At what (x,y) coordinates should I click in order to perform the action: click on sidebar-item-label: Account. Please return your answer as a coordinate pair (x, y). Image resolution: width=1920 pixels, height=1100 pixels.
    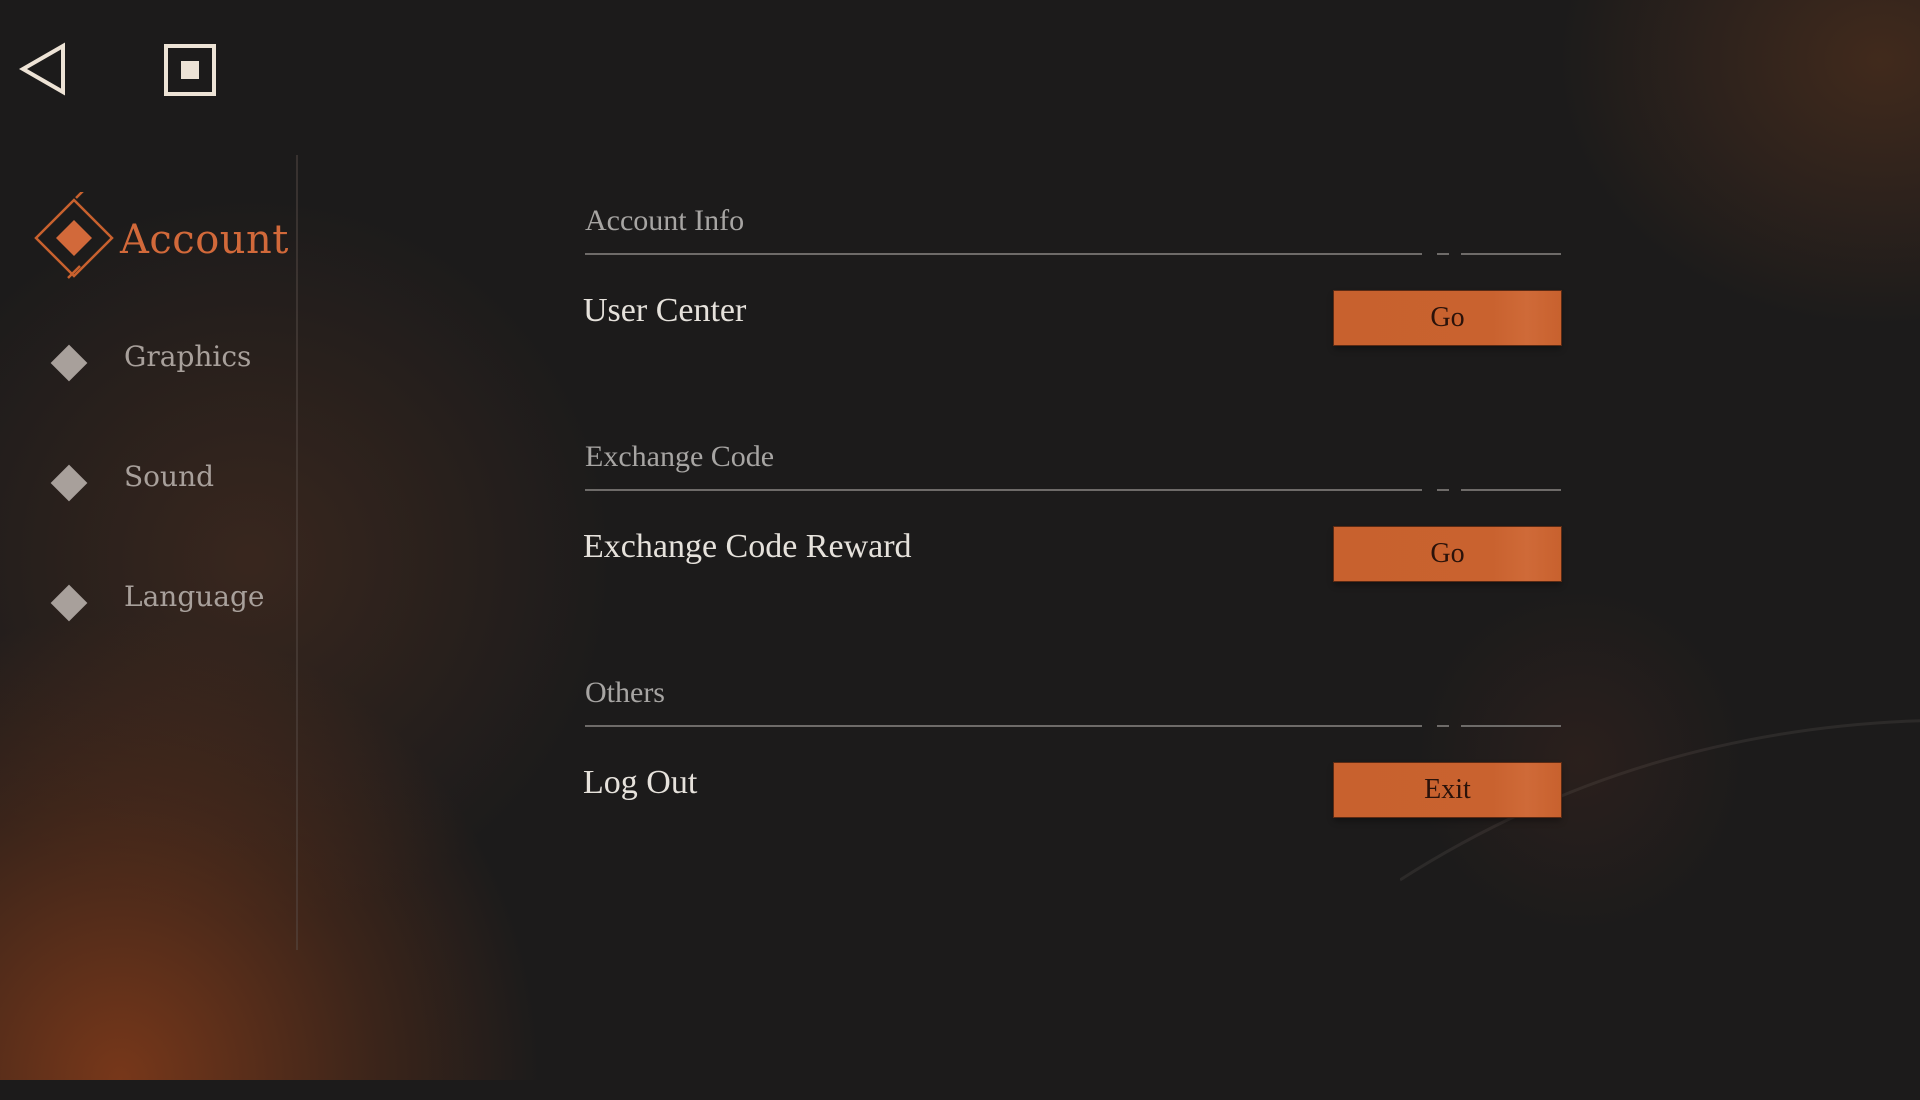
    Looking at the image, I should click on (204, 240).